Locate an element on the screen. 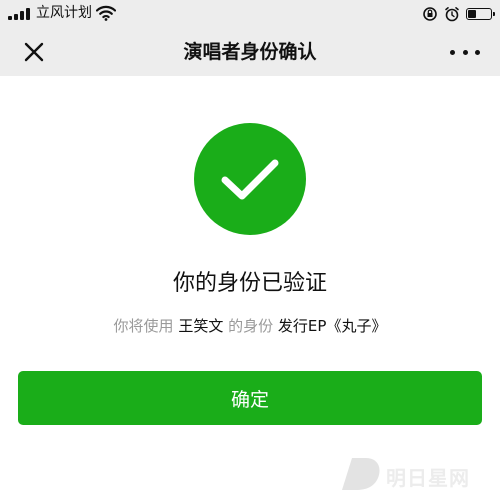  status-right-icons is located at coordinates (458, 14).